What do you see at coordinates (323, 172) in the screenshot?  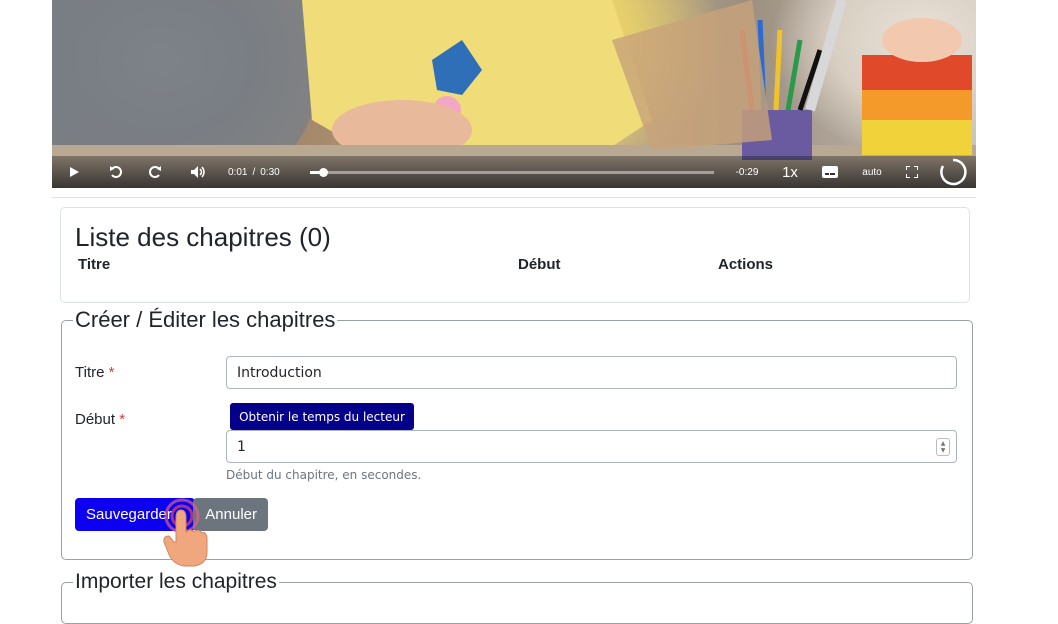 I see `progress-handle` at bounding box center [323, 172].